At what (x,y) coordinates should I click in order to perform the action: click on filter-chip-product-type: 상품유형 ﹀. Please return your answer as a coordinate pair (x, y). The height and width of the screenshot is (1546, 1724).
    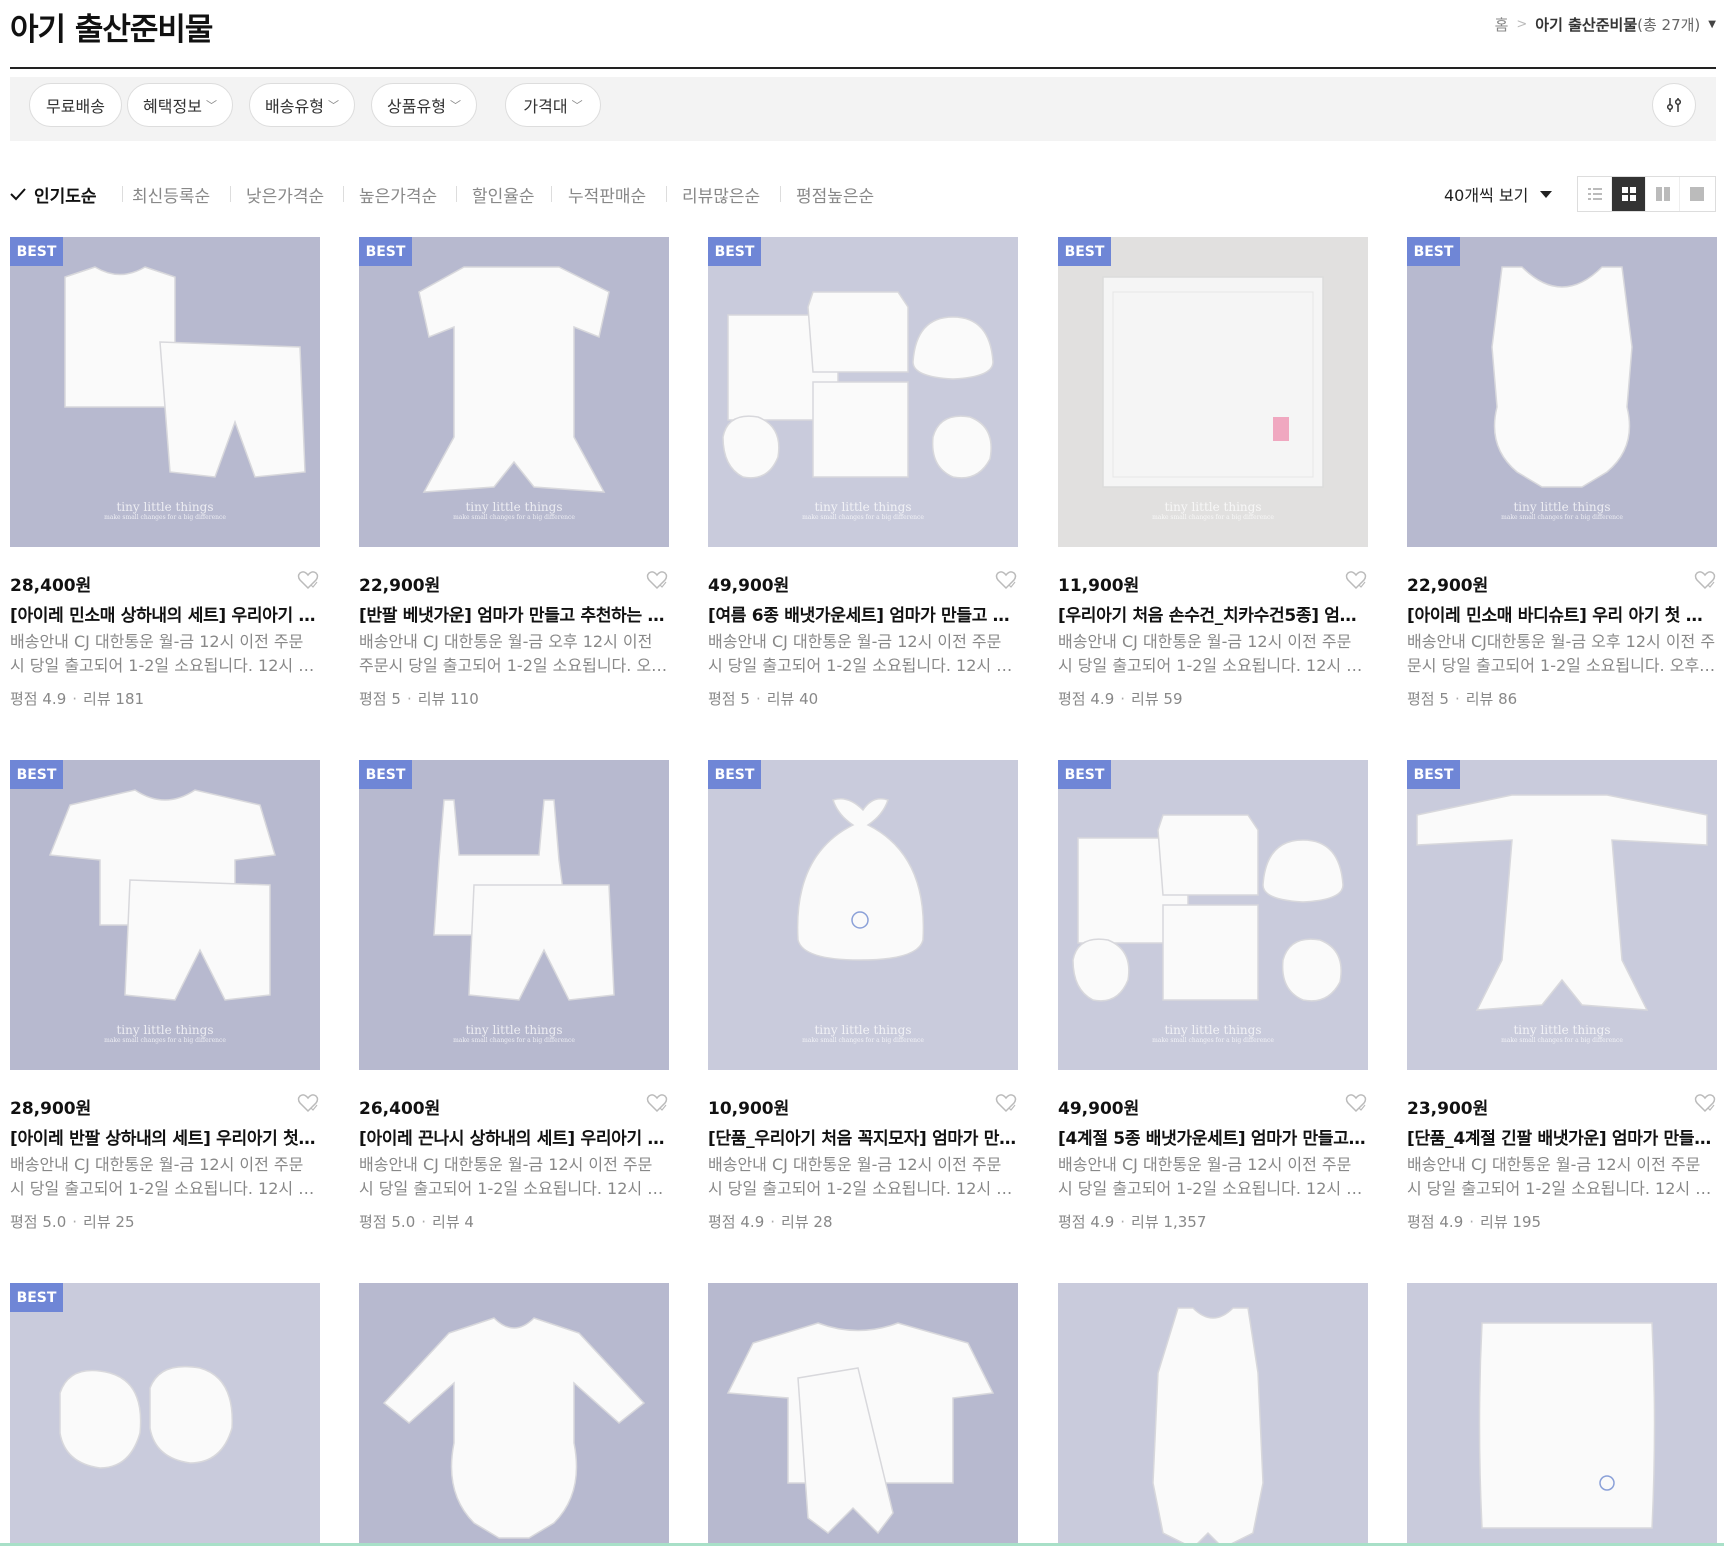
    Looking at the image, I should click on (424, 105).